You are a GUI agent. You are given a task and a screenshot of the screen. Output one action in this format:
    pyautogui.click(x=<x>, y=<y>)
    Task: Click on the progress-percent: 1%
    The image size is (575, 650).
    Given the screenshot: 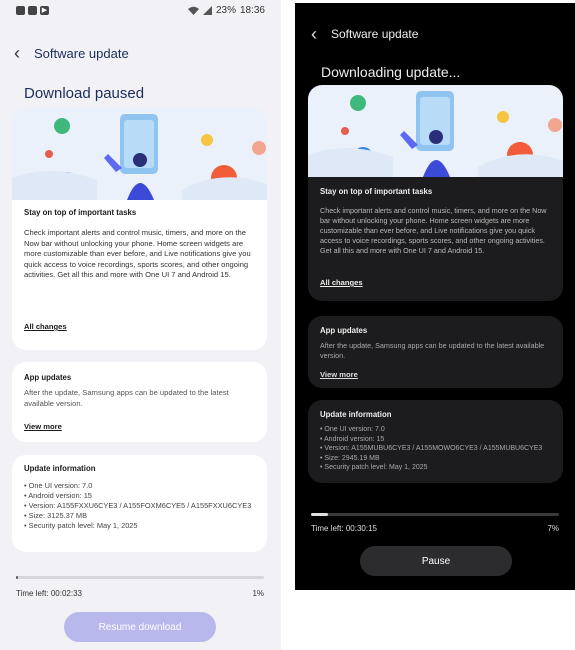 What is the action you would take?
    pyautogui.click(x=258, y=593)
    